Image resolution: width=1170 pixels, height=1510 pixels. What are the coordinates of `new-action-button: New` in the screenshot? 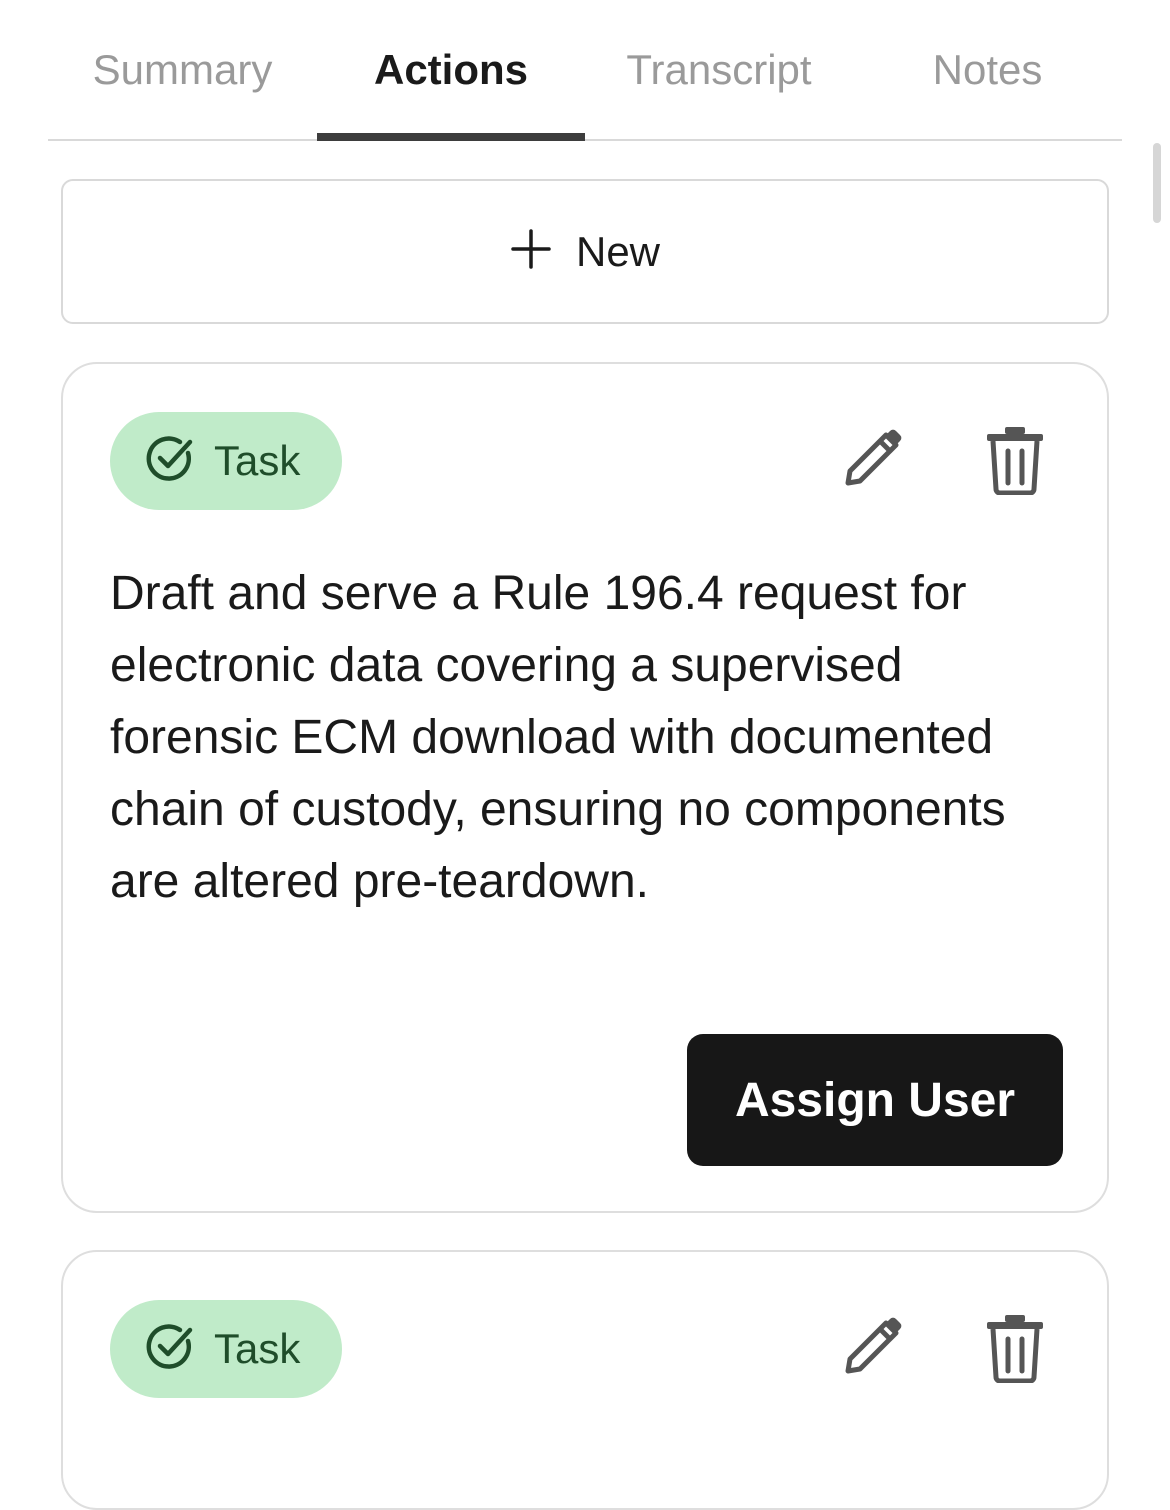 It's located at (585, 251).